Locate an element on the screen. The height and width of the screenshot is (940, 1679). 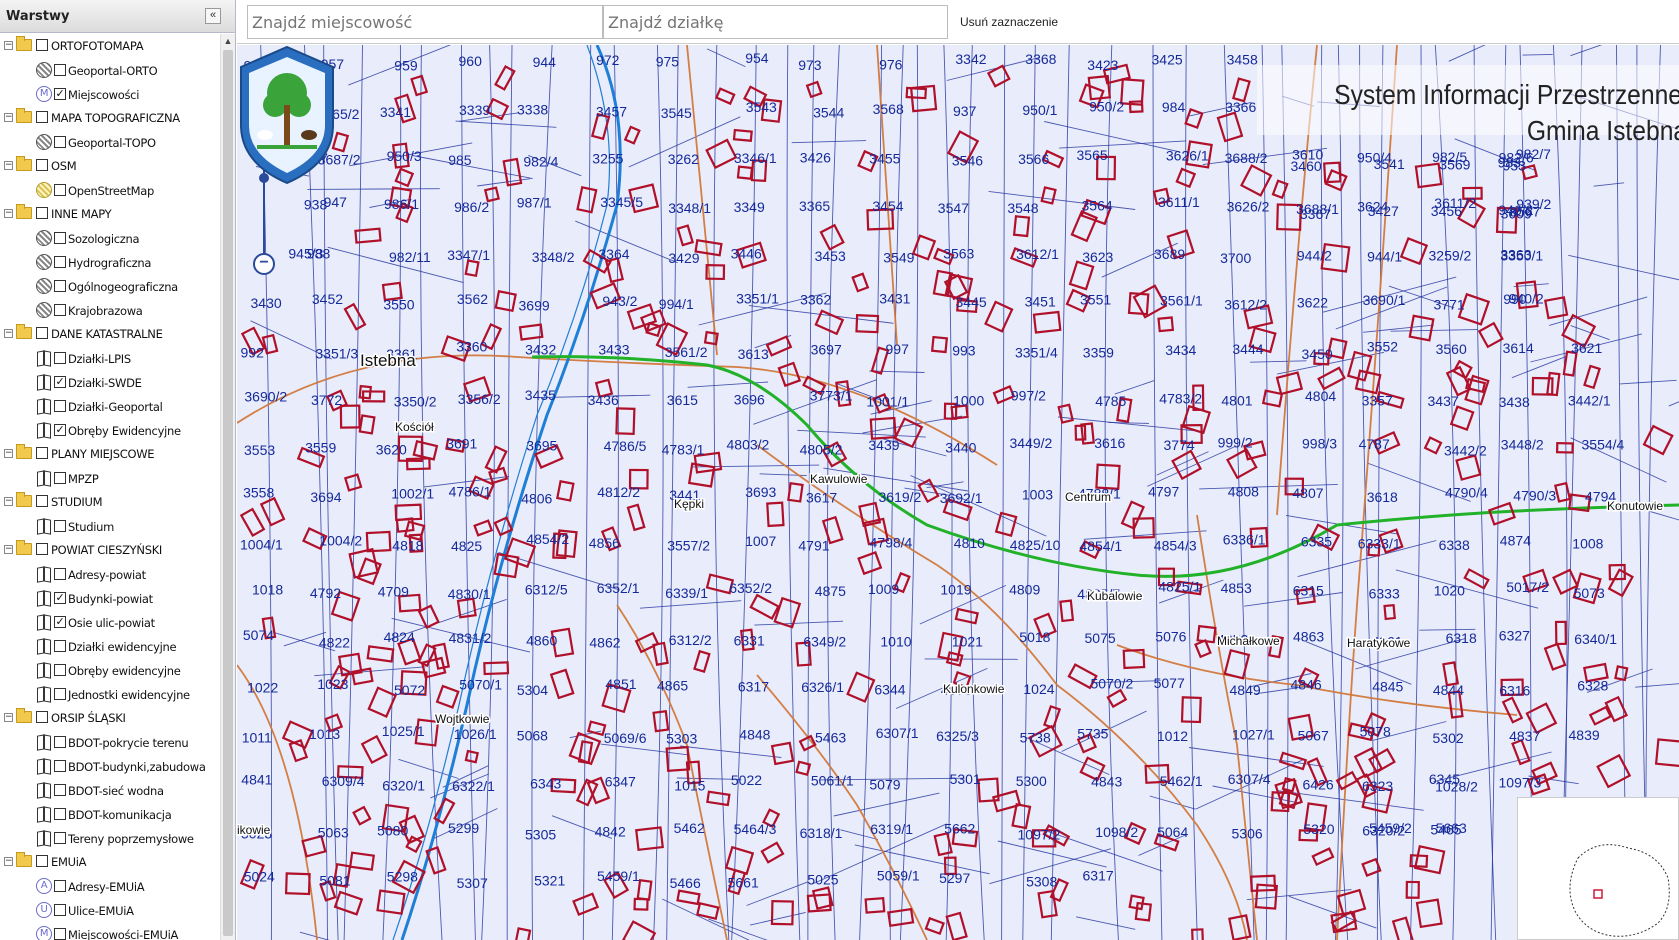
layer-item: BDOT-komunikacja is located at coordinates (110, 814).